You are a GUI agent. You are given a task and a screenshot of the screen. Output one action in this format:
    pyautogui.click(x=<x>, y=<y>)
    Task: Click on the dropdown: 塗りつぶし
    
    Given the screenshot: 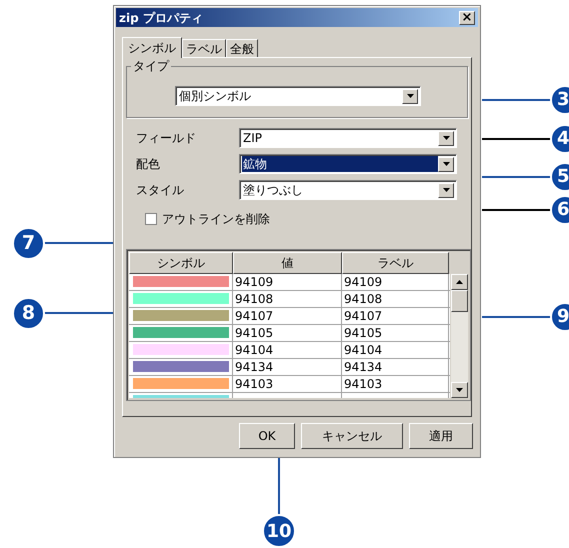 What is the action you would take?
    pyautogui.click(x=348, y=190)
    